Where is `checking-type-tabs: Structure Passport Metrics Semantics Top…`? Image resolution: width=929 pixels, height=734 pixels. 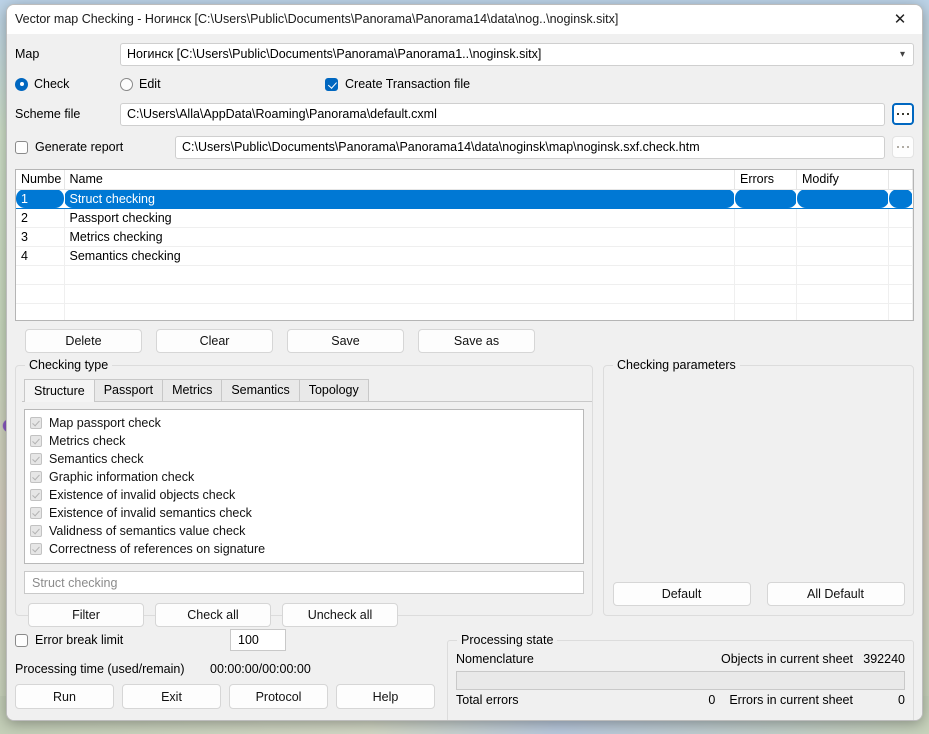
checking-type-tabs: Structure Passport Metrics Semantics Top… is located at coordinates (307, 390).